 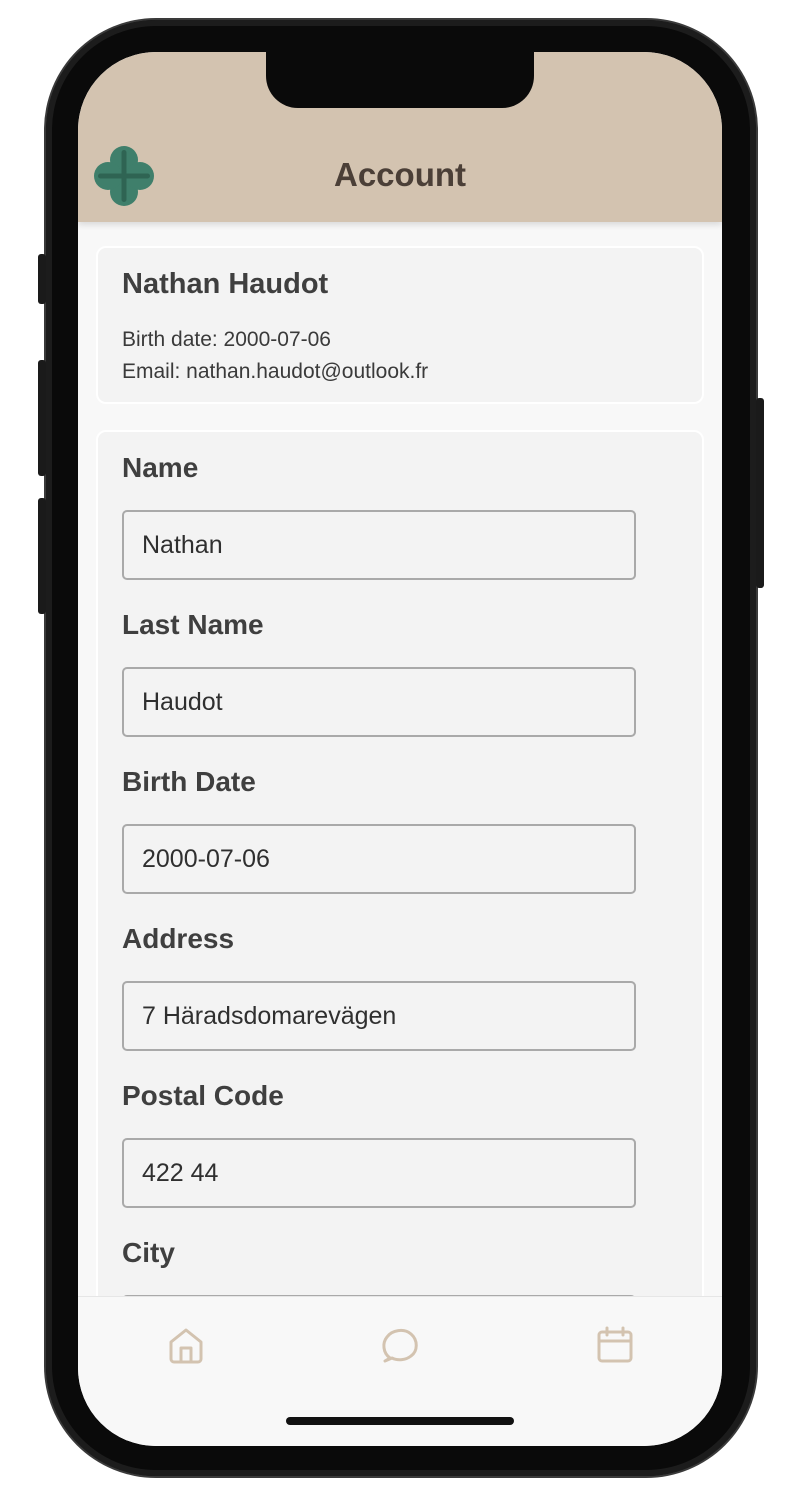 What do you see at coordinates (400, 174) in the screenshot?
I see `page-title: Account` at bounding box center [400, 174].